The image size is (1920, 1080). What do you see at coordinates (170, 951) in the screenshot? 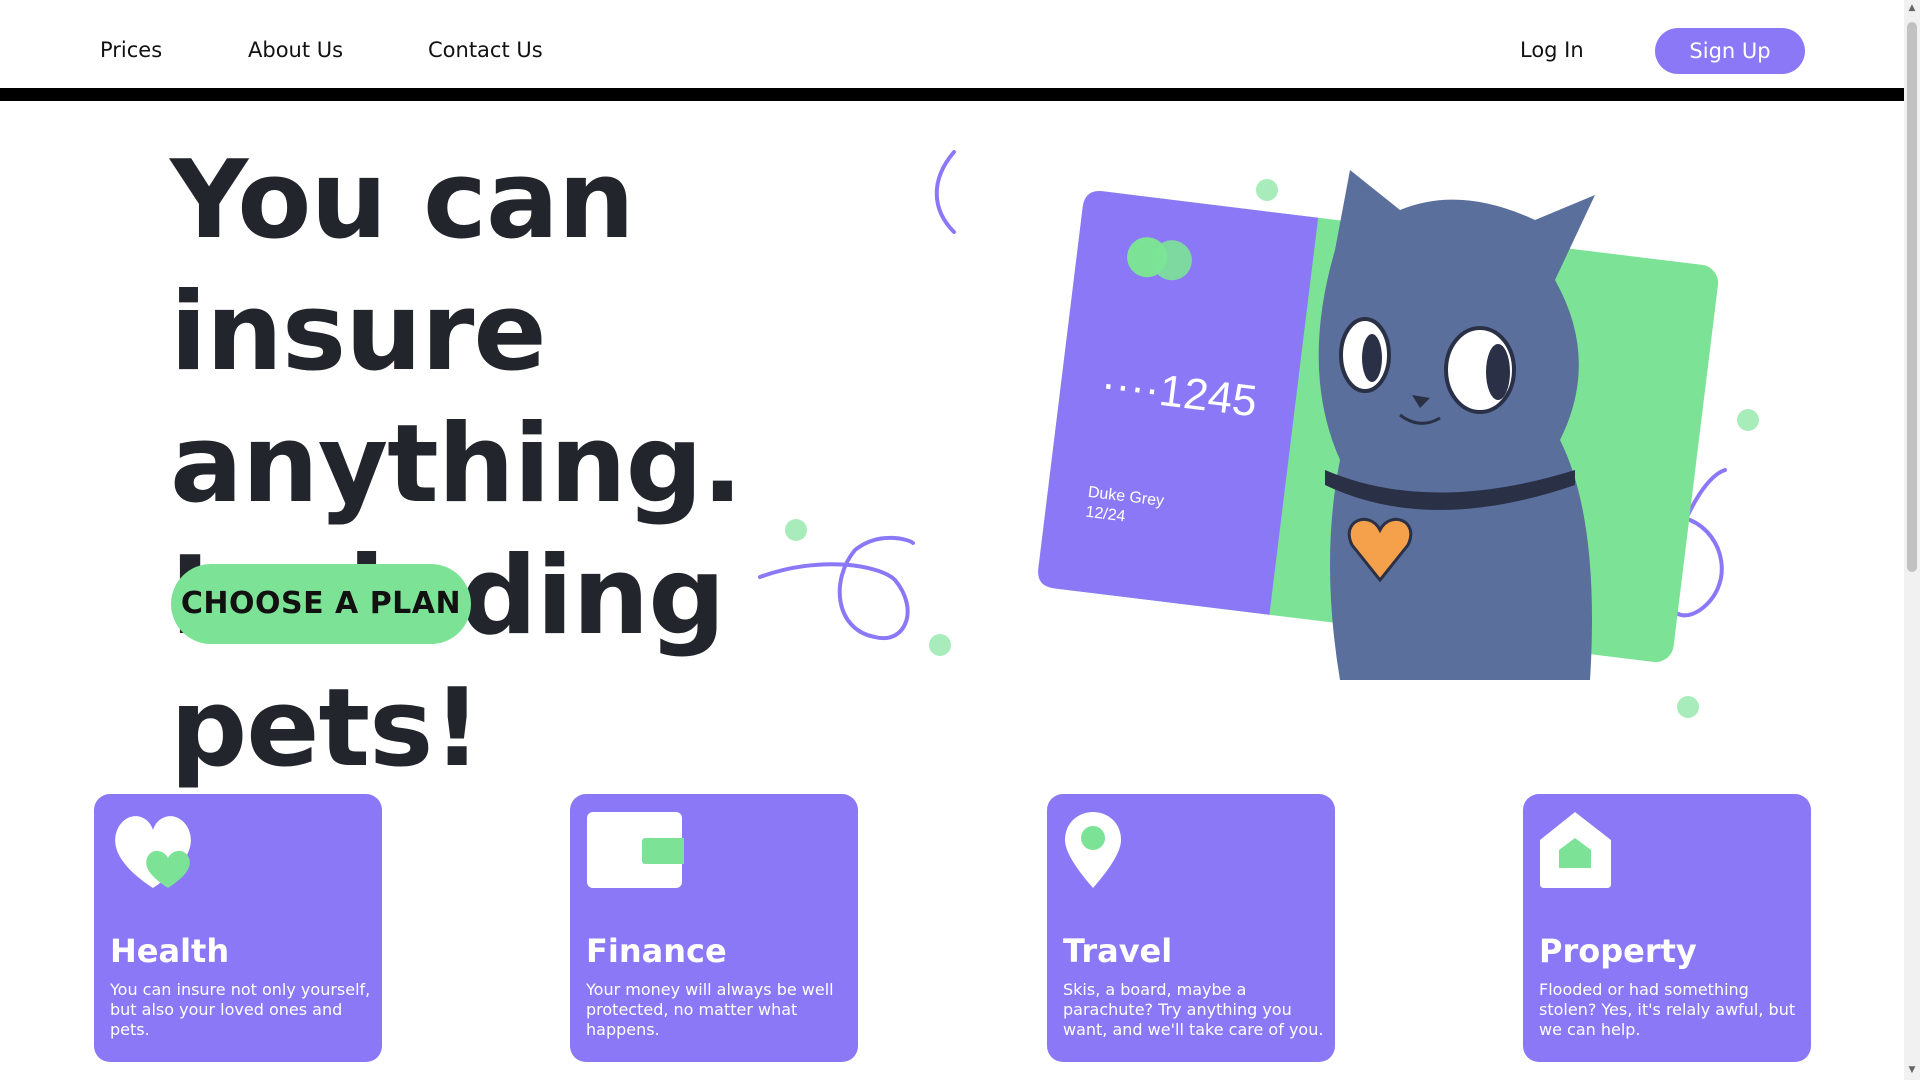
I see `feature-title: Health` at bounding box center [170, 951].